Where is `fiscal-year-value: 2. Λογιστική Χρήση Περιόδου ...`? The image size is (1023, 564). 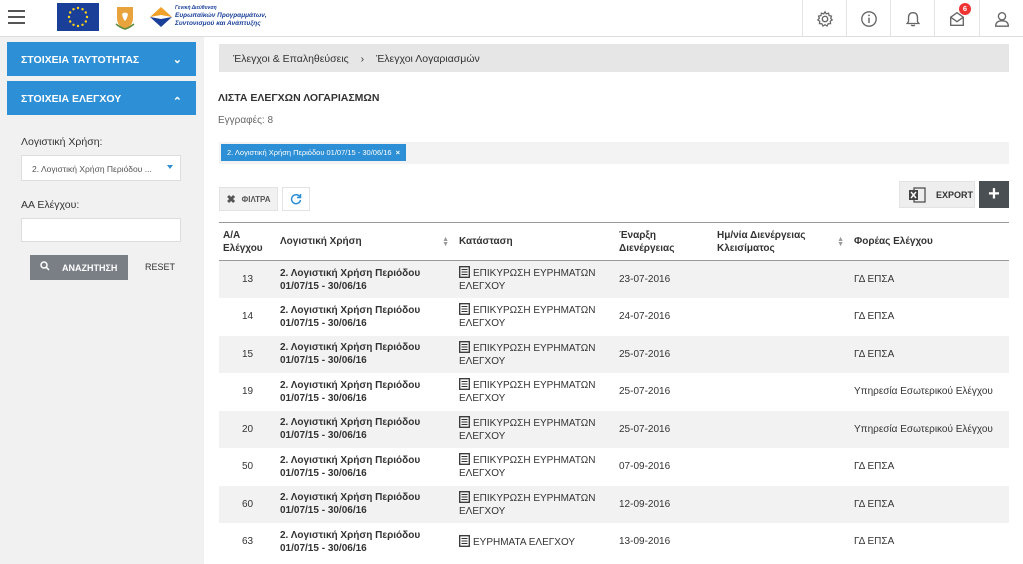
fiscal-year-value: 2. Λογιστική Χρήση Περιόδου ... is located at coordinates (92, 169).